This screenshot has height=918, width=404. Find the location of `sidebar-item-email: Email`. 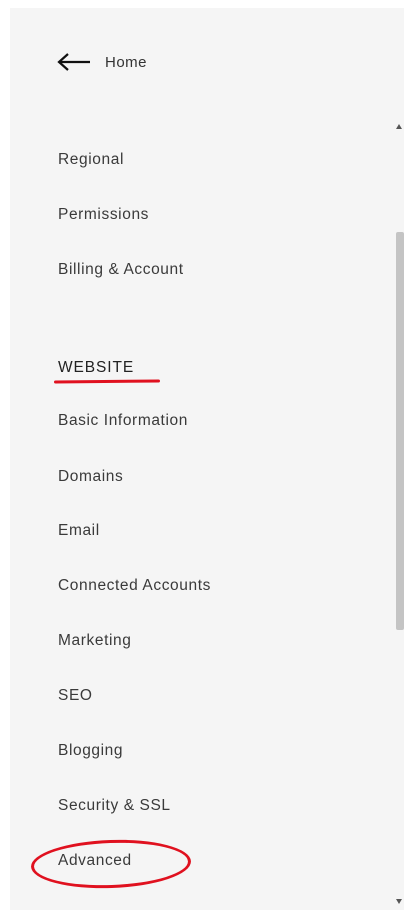

sidebar-item-email: Email is located at coordinates (79, 531).